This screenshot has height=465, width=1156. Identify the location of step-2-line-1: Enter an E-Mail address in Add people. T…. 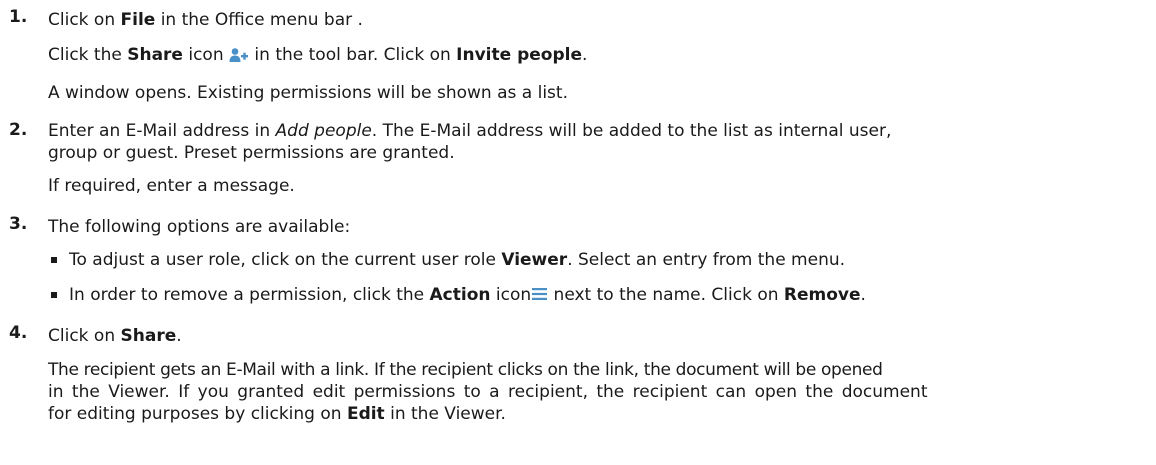
(470, 131).